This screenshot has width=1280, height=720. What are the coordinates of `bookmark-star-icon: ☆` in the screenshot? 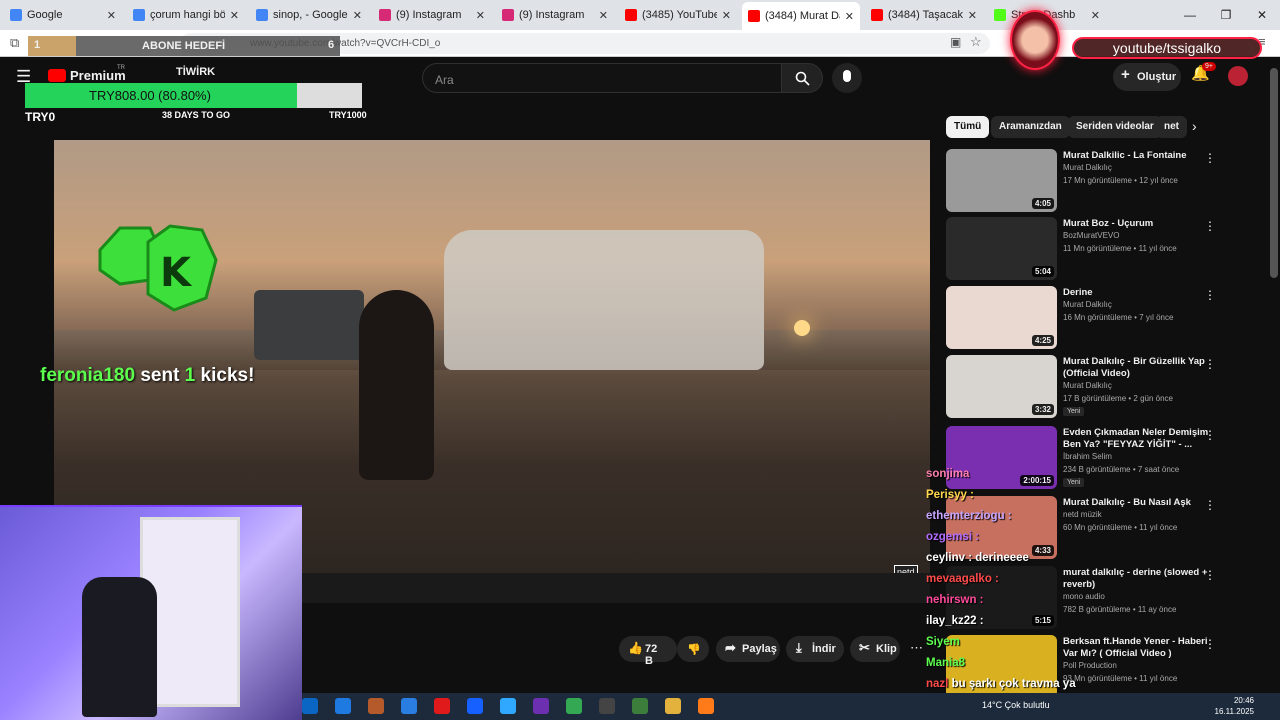 It's located at (976, 42).